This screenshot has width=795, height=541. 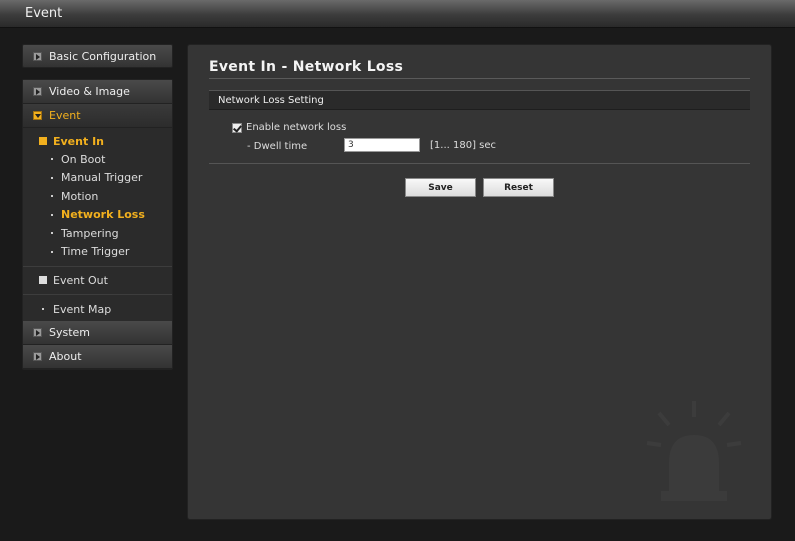 What do you see at coordinates (382, 145) in the screenshot?
I see `dwell-time-input` at bounding box center [382, 145].